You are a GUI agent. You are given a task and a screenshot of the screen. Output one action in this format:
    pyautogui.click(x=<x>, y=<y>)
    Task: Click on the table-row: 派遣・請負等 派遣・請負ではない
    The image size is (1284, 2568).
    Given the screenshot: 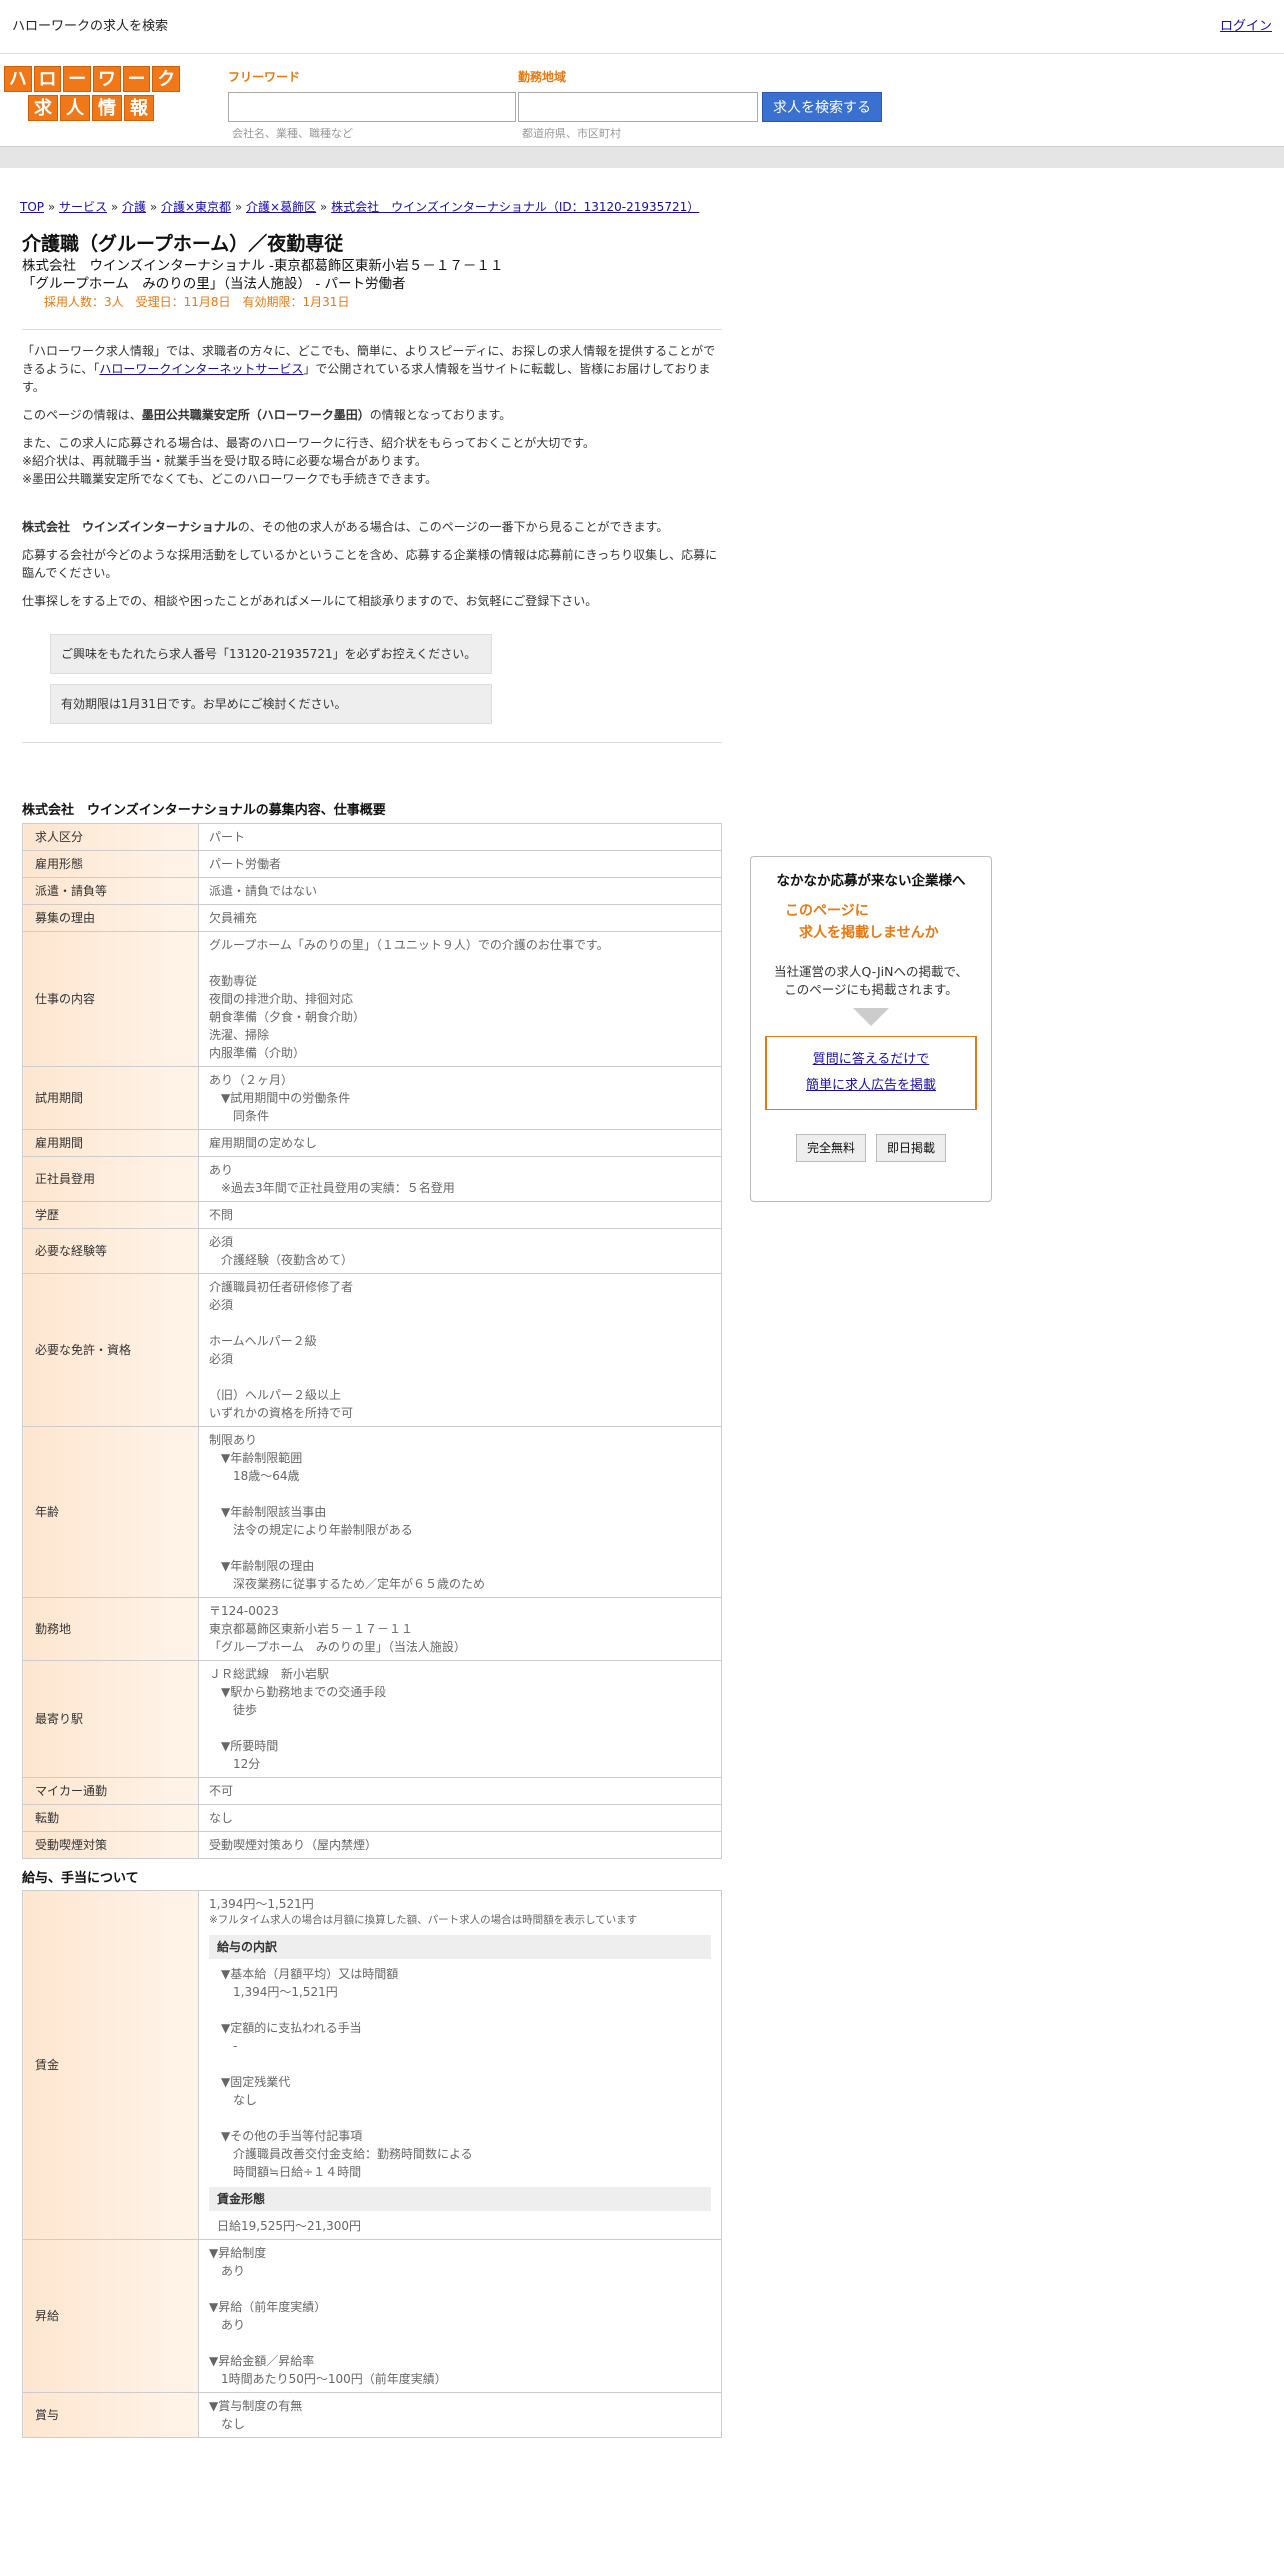 What is the action you would take?
    pyautogui.click(x=372, y=890)
    